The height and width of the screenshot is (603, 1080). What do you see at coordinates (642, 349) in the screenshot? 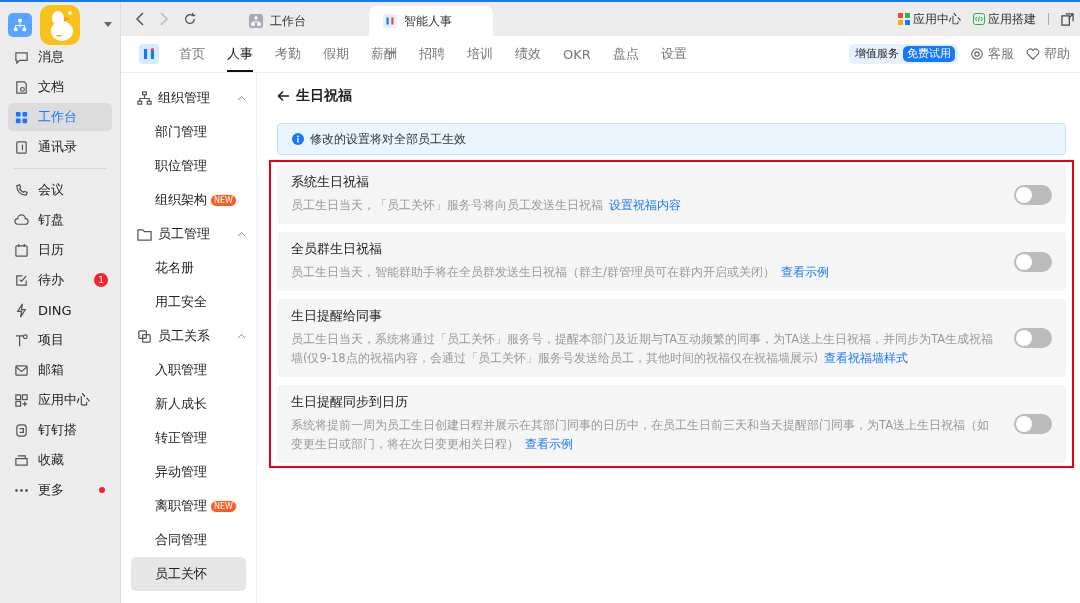
I see `setting-description: 员工生日当天，系统将通过「员工关怀」服务号，提醒本部门及近期与TA互动频繁的同事，为TA送上生日祝福，并同步为TA生成祝福墙(仅9-18点的祝福内容，会通过「员工关怀」服务号发送给员工，其他时间的祝福仅在祝福墙展示) 查看祝福墙样式` at bounding box center [642, 349].